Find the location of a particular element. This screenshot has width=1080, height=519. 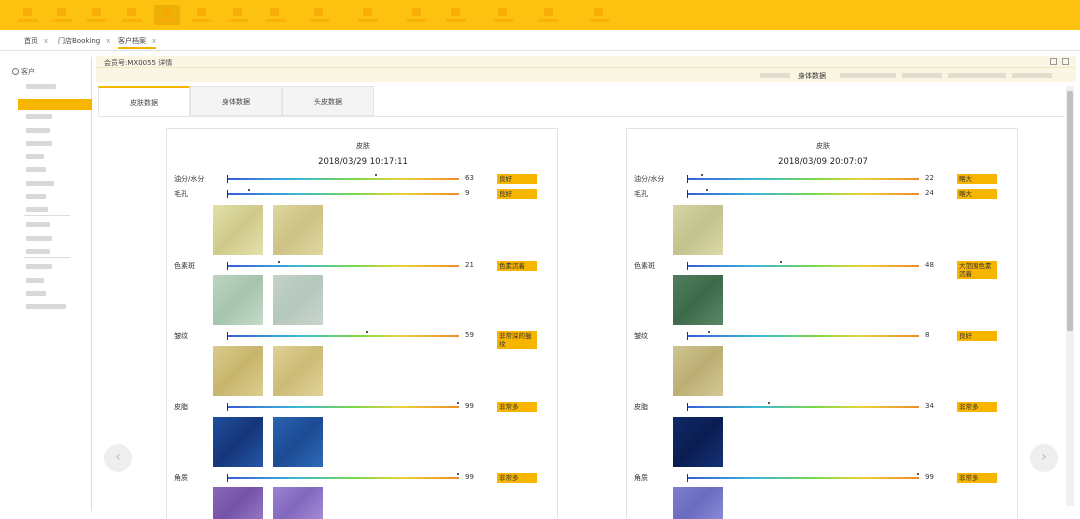

metric-bar is located at coordinates (803, 265).